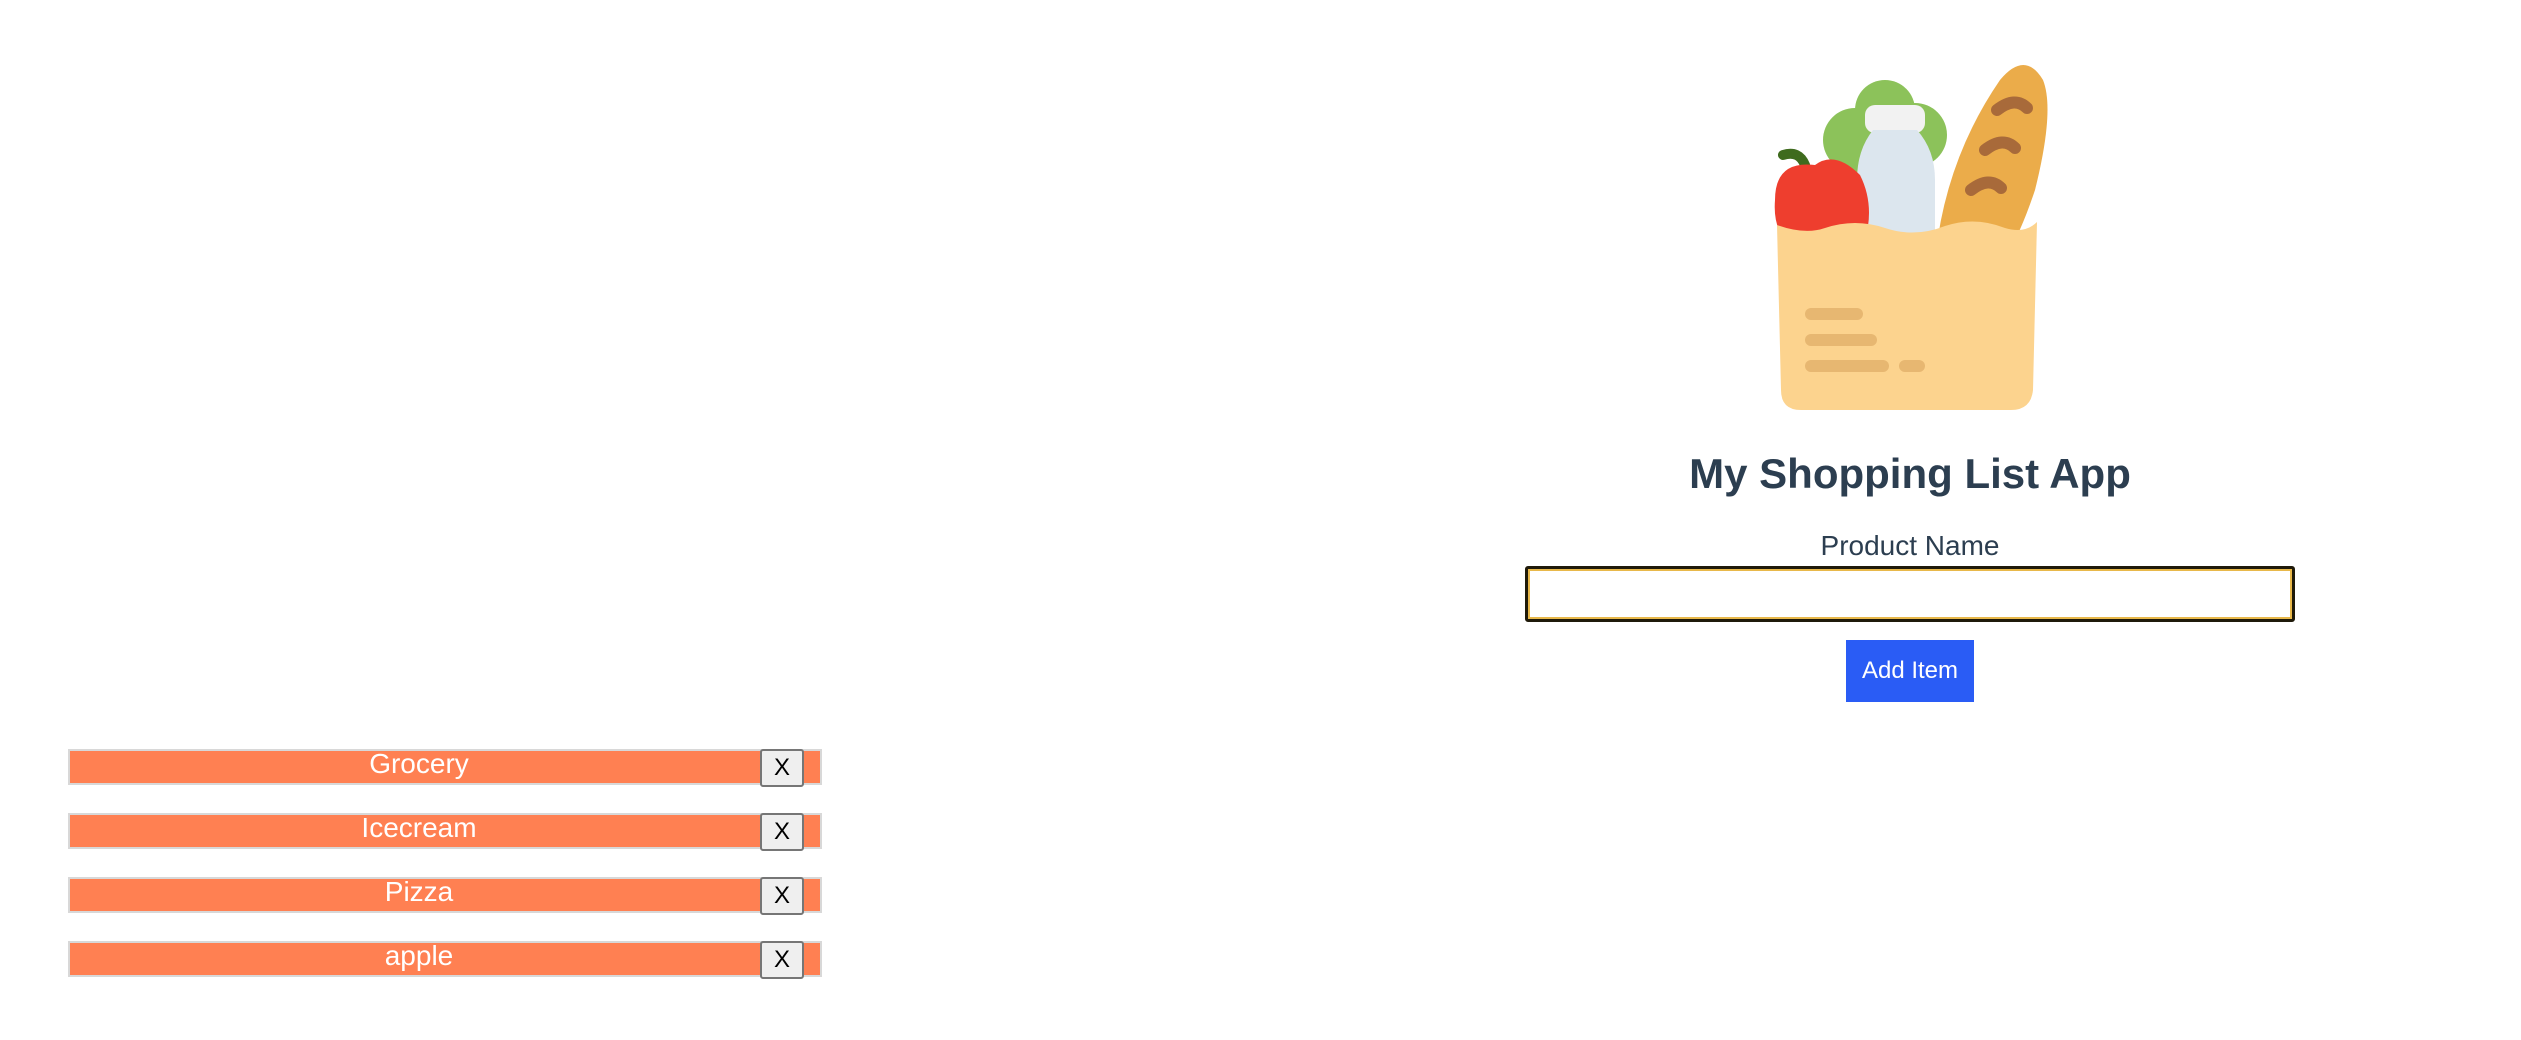  Describe the element at coordinates (419, 891) in the screenshot. I see `list-item-label: Pizza` at that location.